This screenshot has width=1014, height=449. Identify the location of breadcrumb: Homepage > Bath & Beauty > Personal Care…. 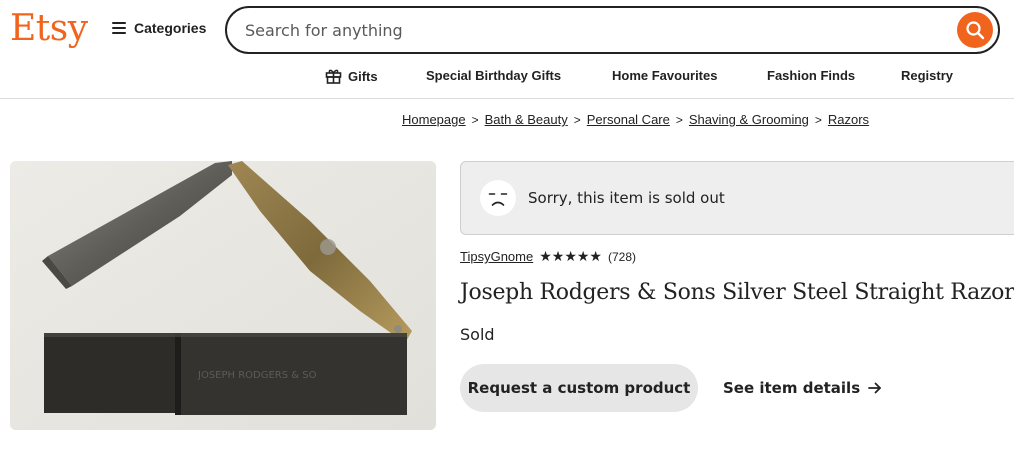
(635, 119).